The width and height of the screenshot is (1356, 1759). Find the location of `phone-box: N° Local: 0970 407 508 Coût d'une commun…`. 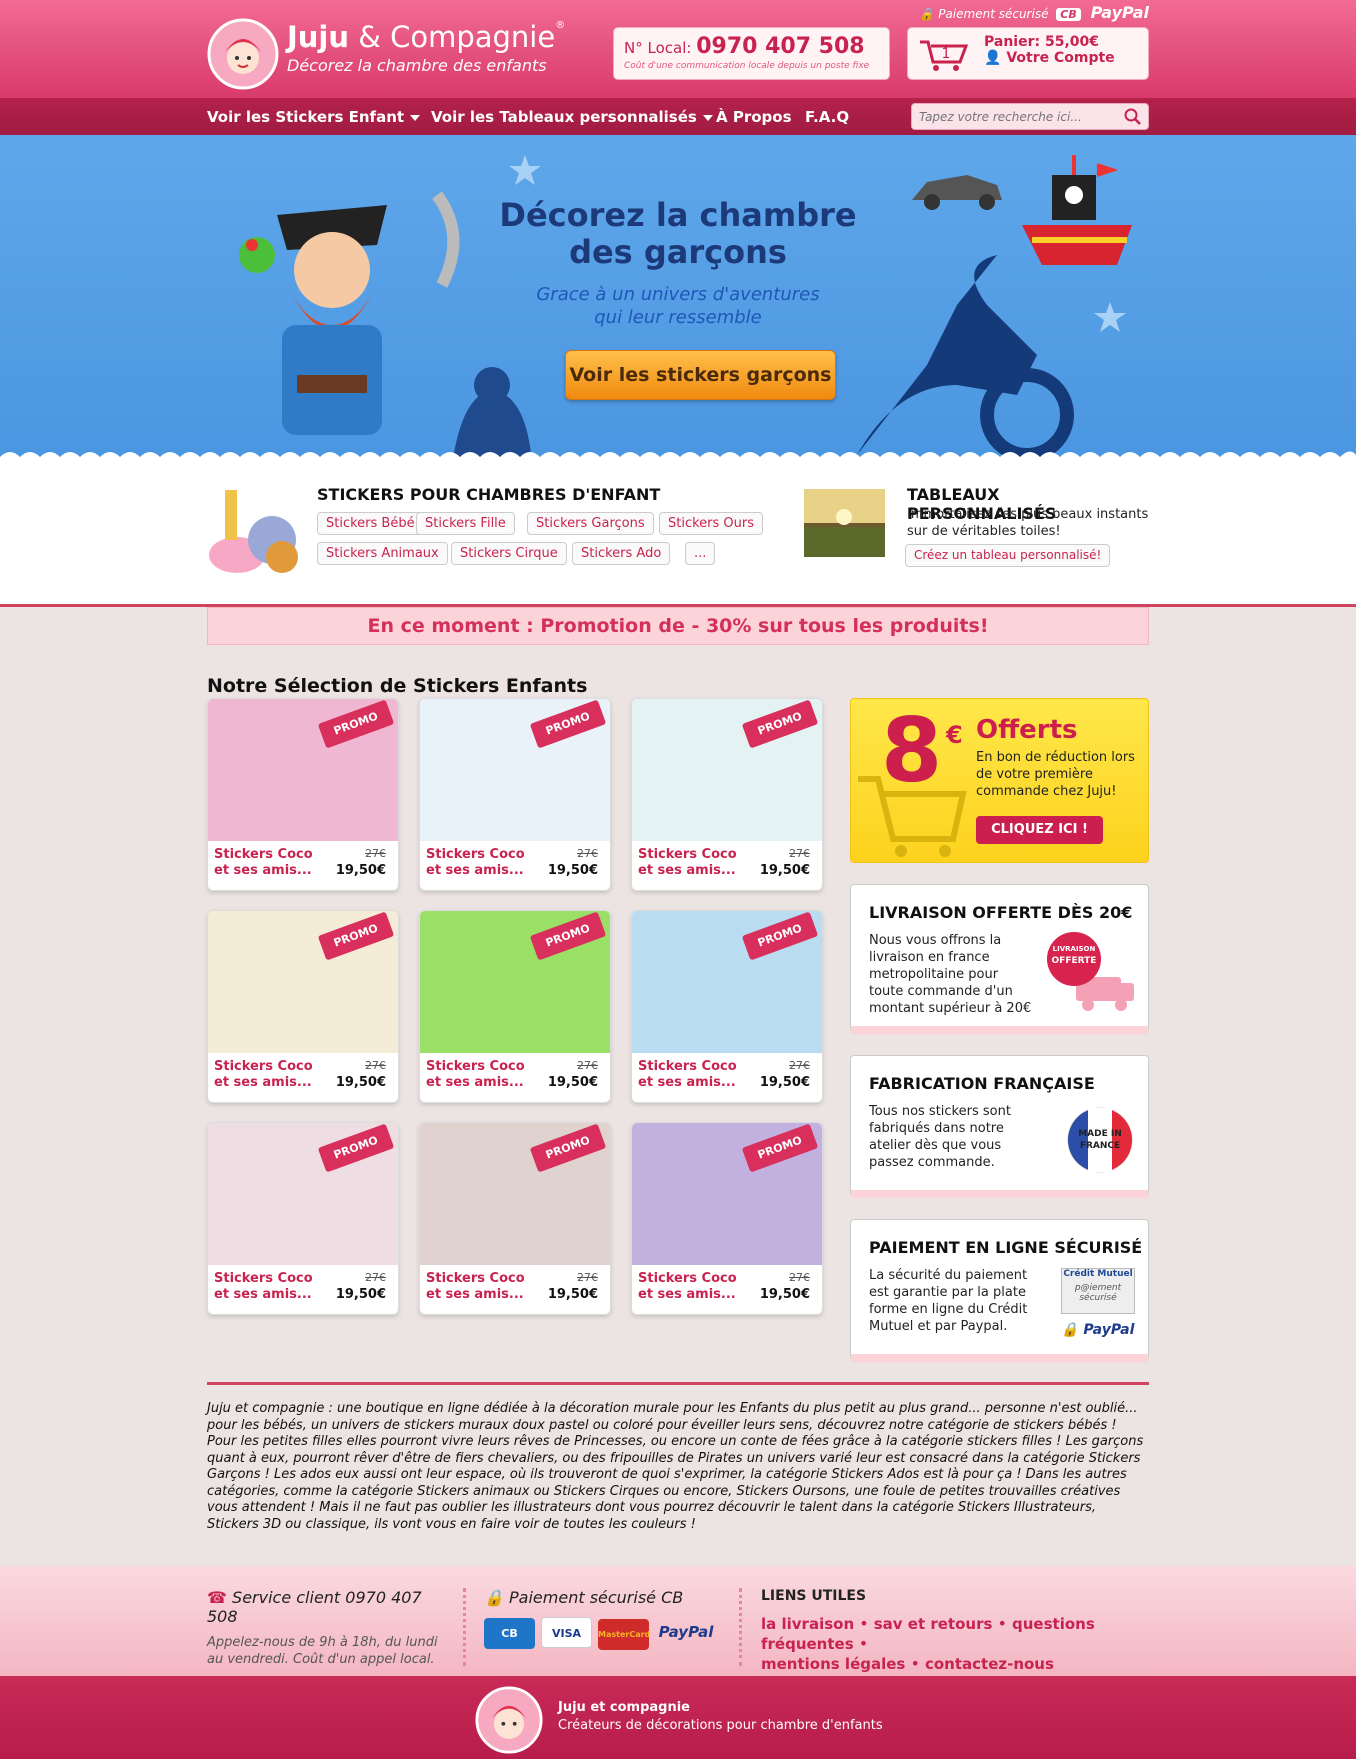

phone-box: N° Local: 0970 407 508 Coût d'une commun… is located at coordinates (751, 53).